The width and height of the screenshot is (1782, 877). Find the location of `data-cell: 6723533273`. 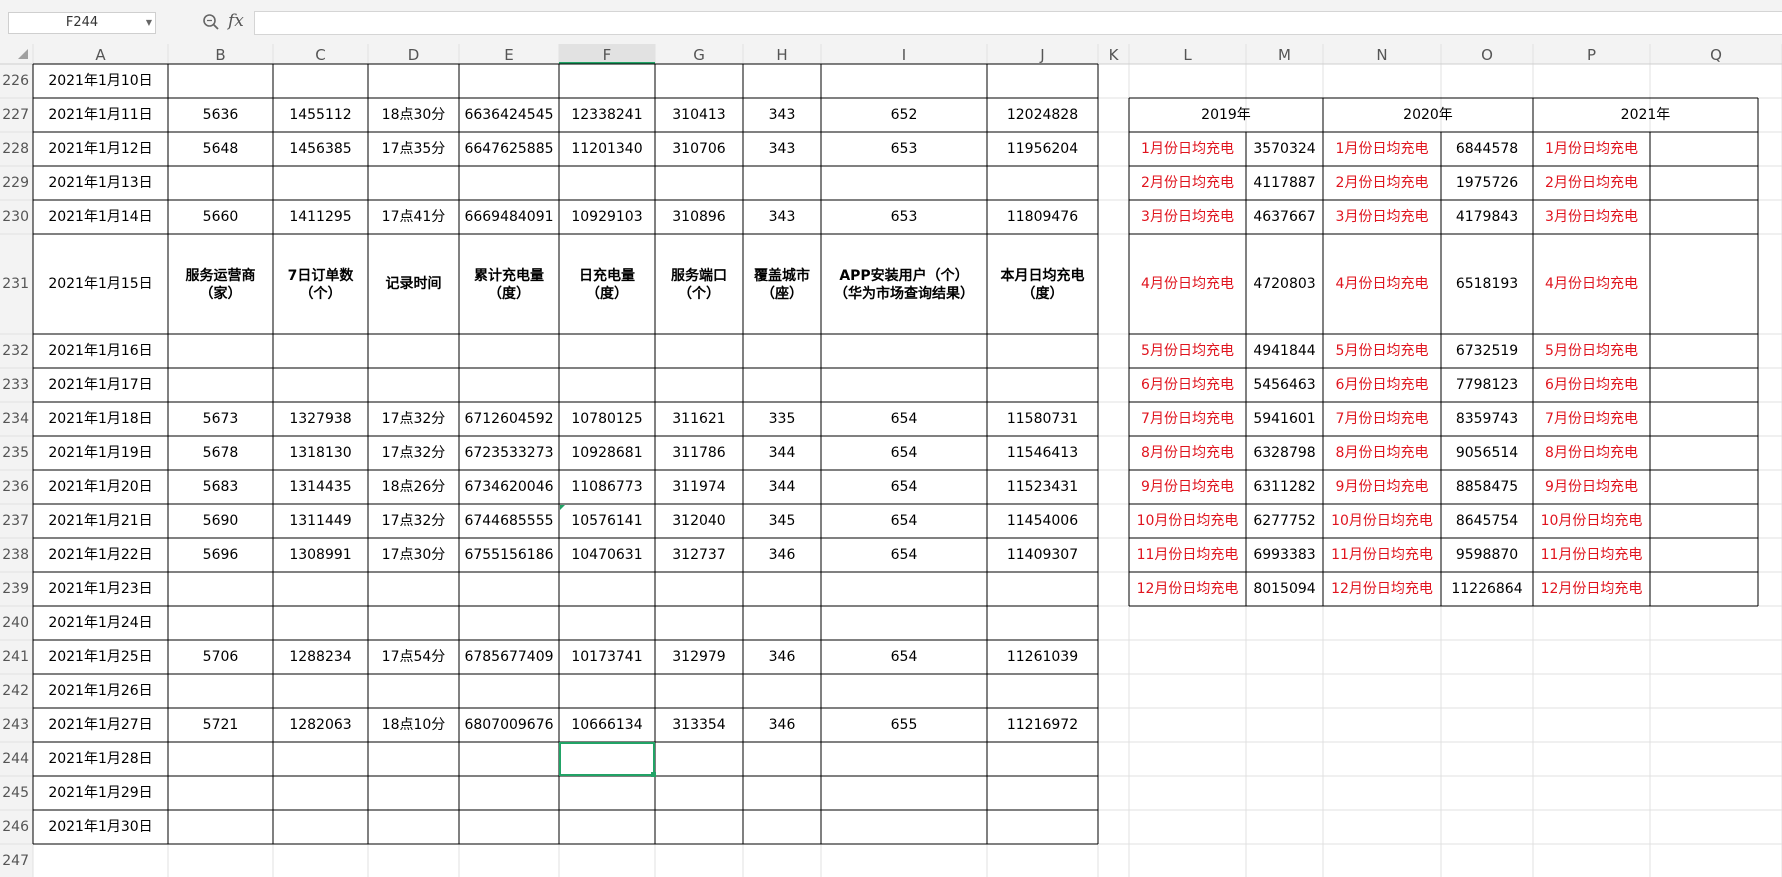

data-cell: 6723533273 is located at coordinates (508, 453).